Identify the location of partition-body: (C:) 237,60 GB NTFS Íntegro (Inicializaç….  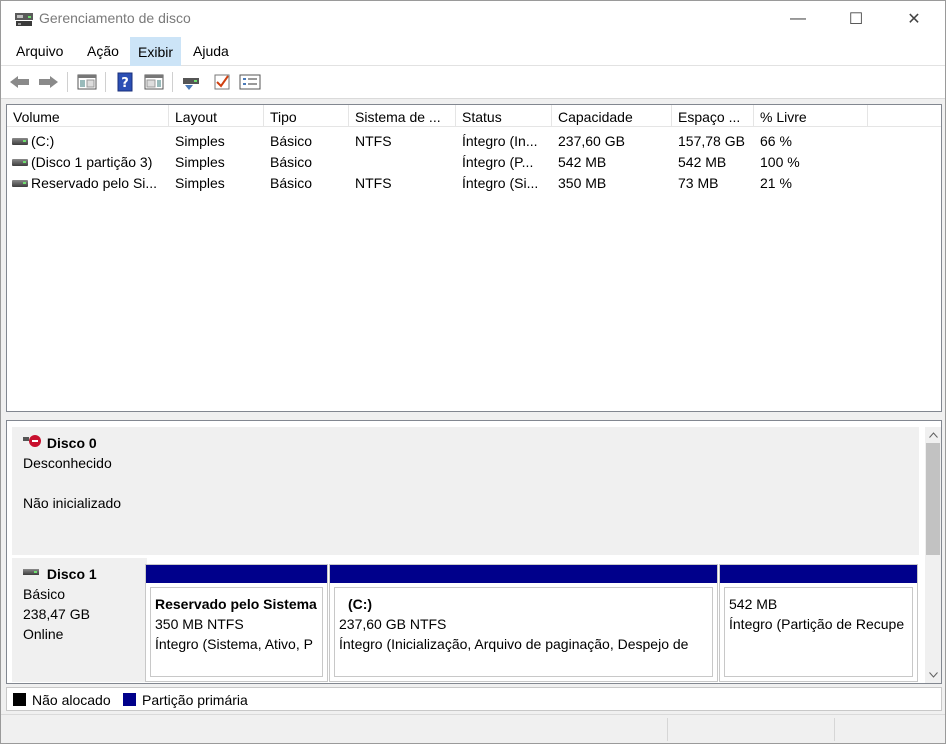
(523, 632).